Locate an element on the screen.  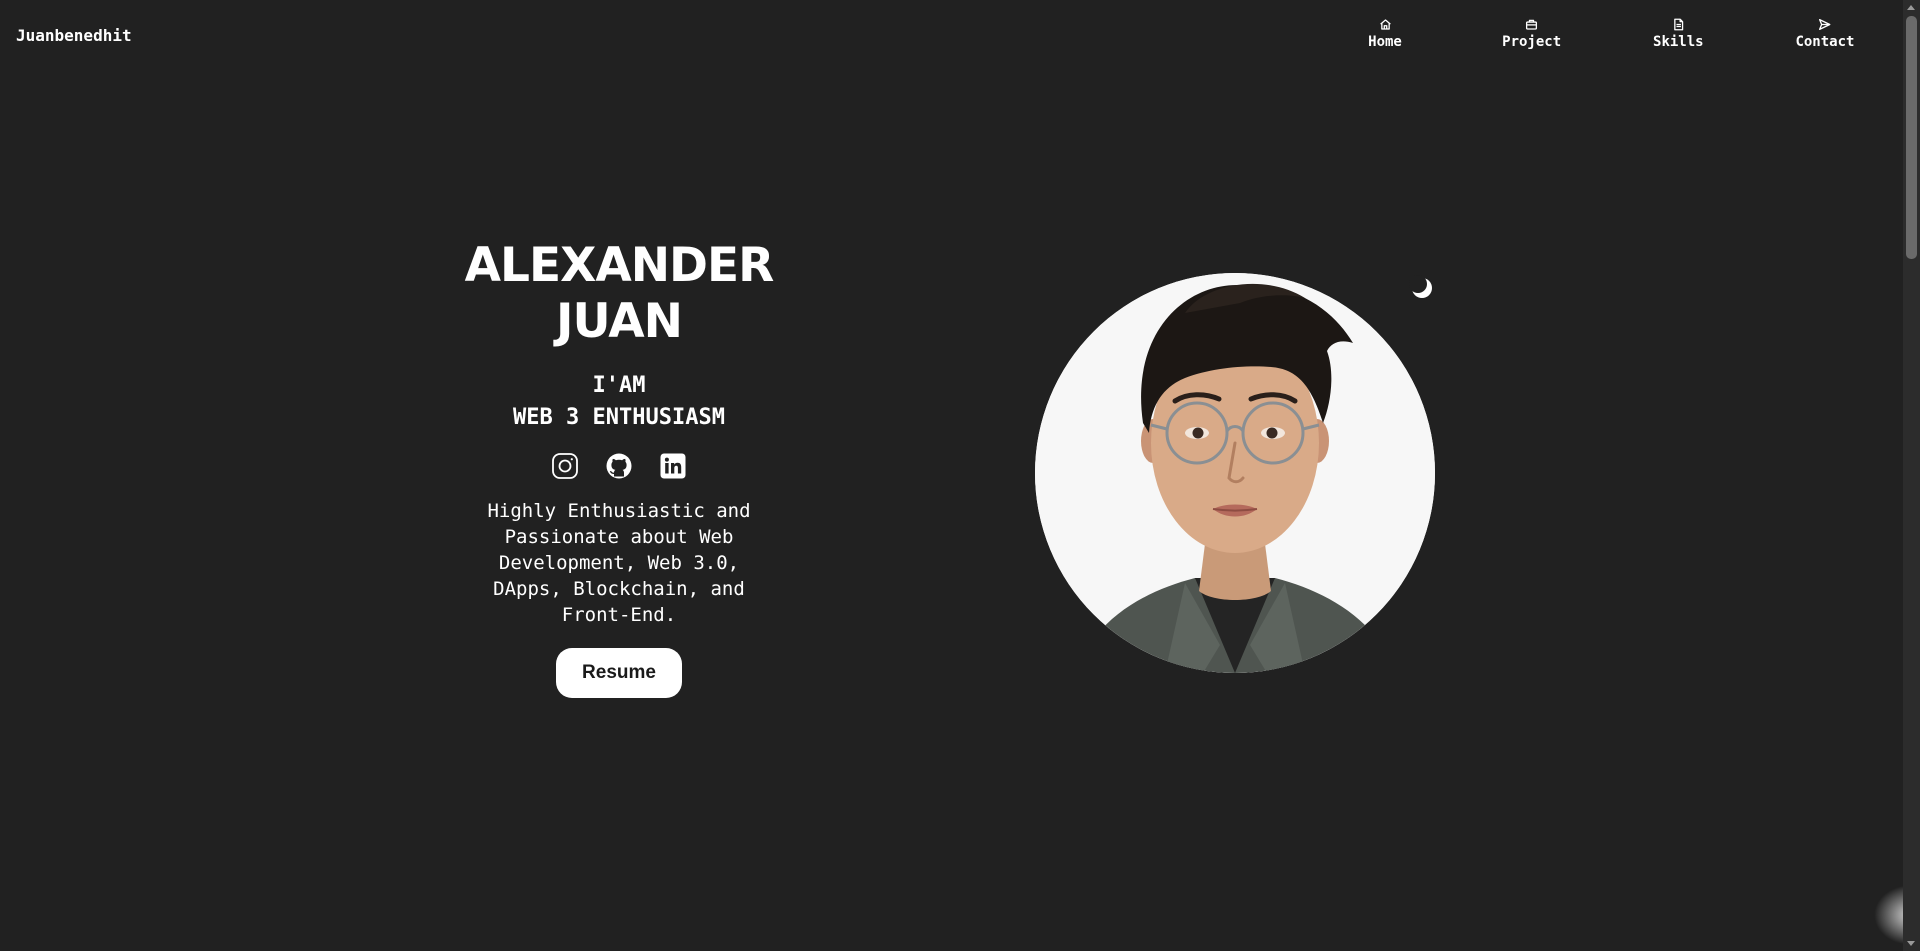
instagram-link is located at coordinates (565, 466).